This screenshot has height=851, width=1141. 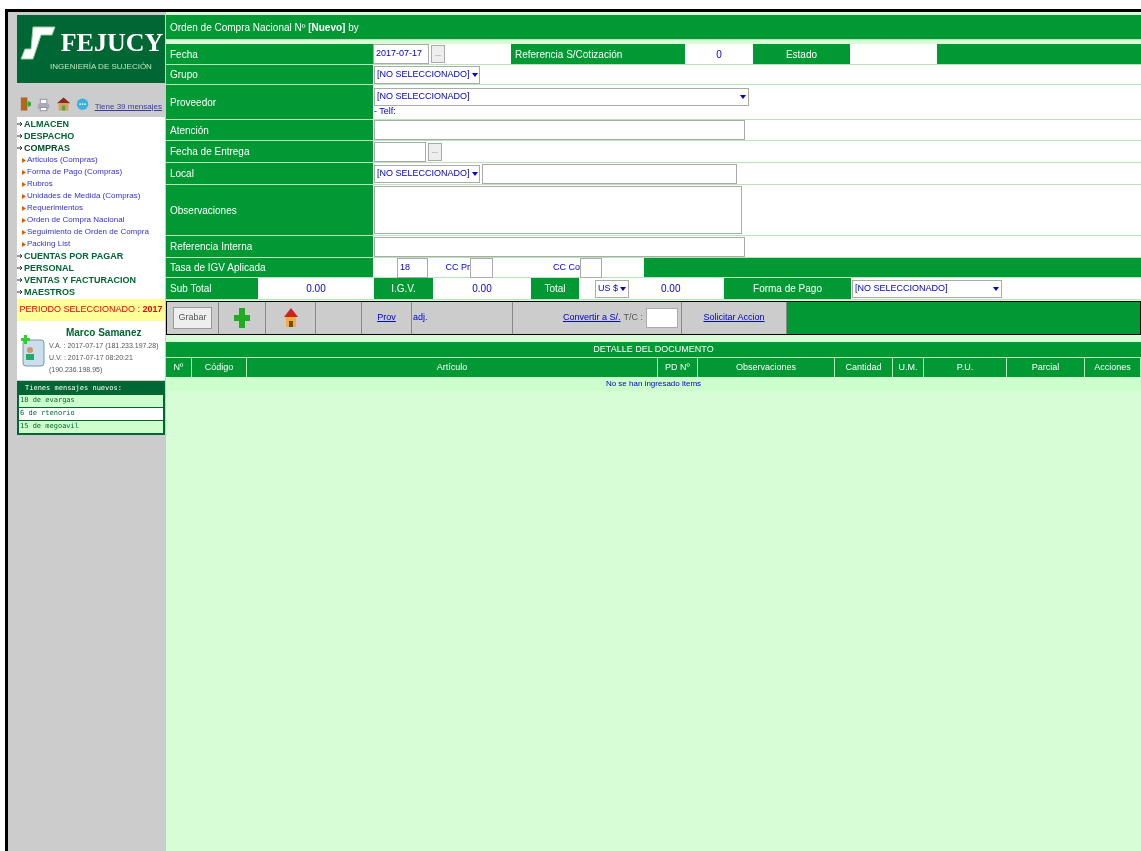 I want to click on logo-name: FEJUCY, so click(x=112, y=43).